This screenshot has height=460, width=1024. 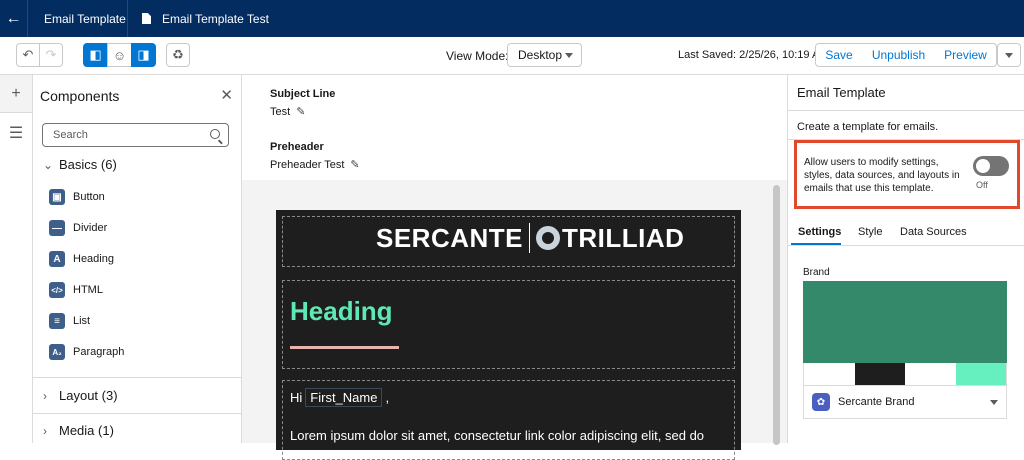 I want to click on palette-icon: ✿, so click(x=821, y=402).